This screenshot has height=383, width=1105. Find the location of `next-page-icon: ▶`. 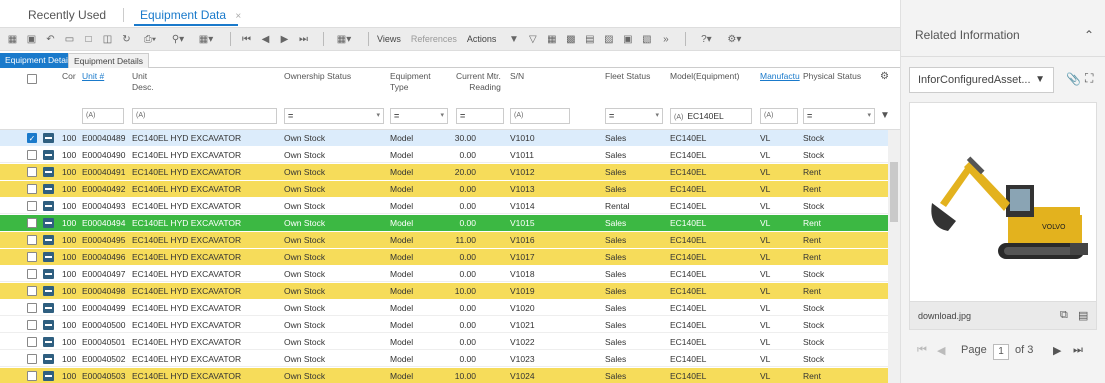

next-page-icon: ▶ is located at coordinates (1057, 350).